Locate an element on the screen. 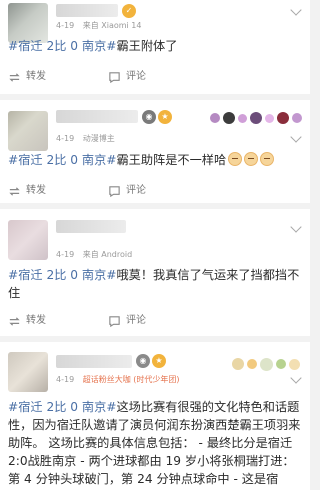 Image resolution: width=320 pixels, height=490 pixels. post-meta: 4-19 来自 Android is located at coordinates (94, 254).